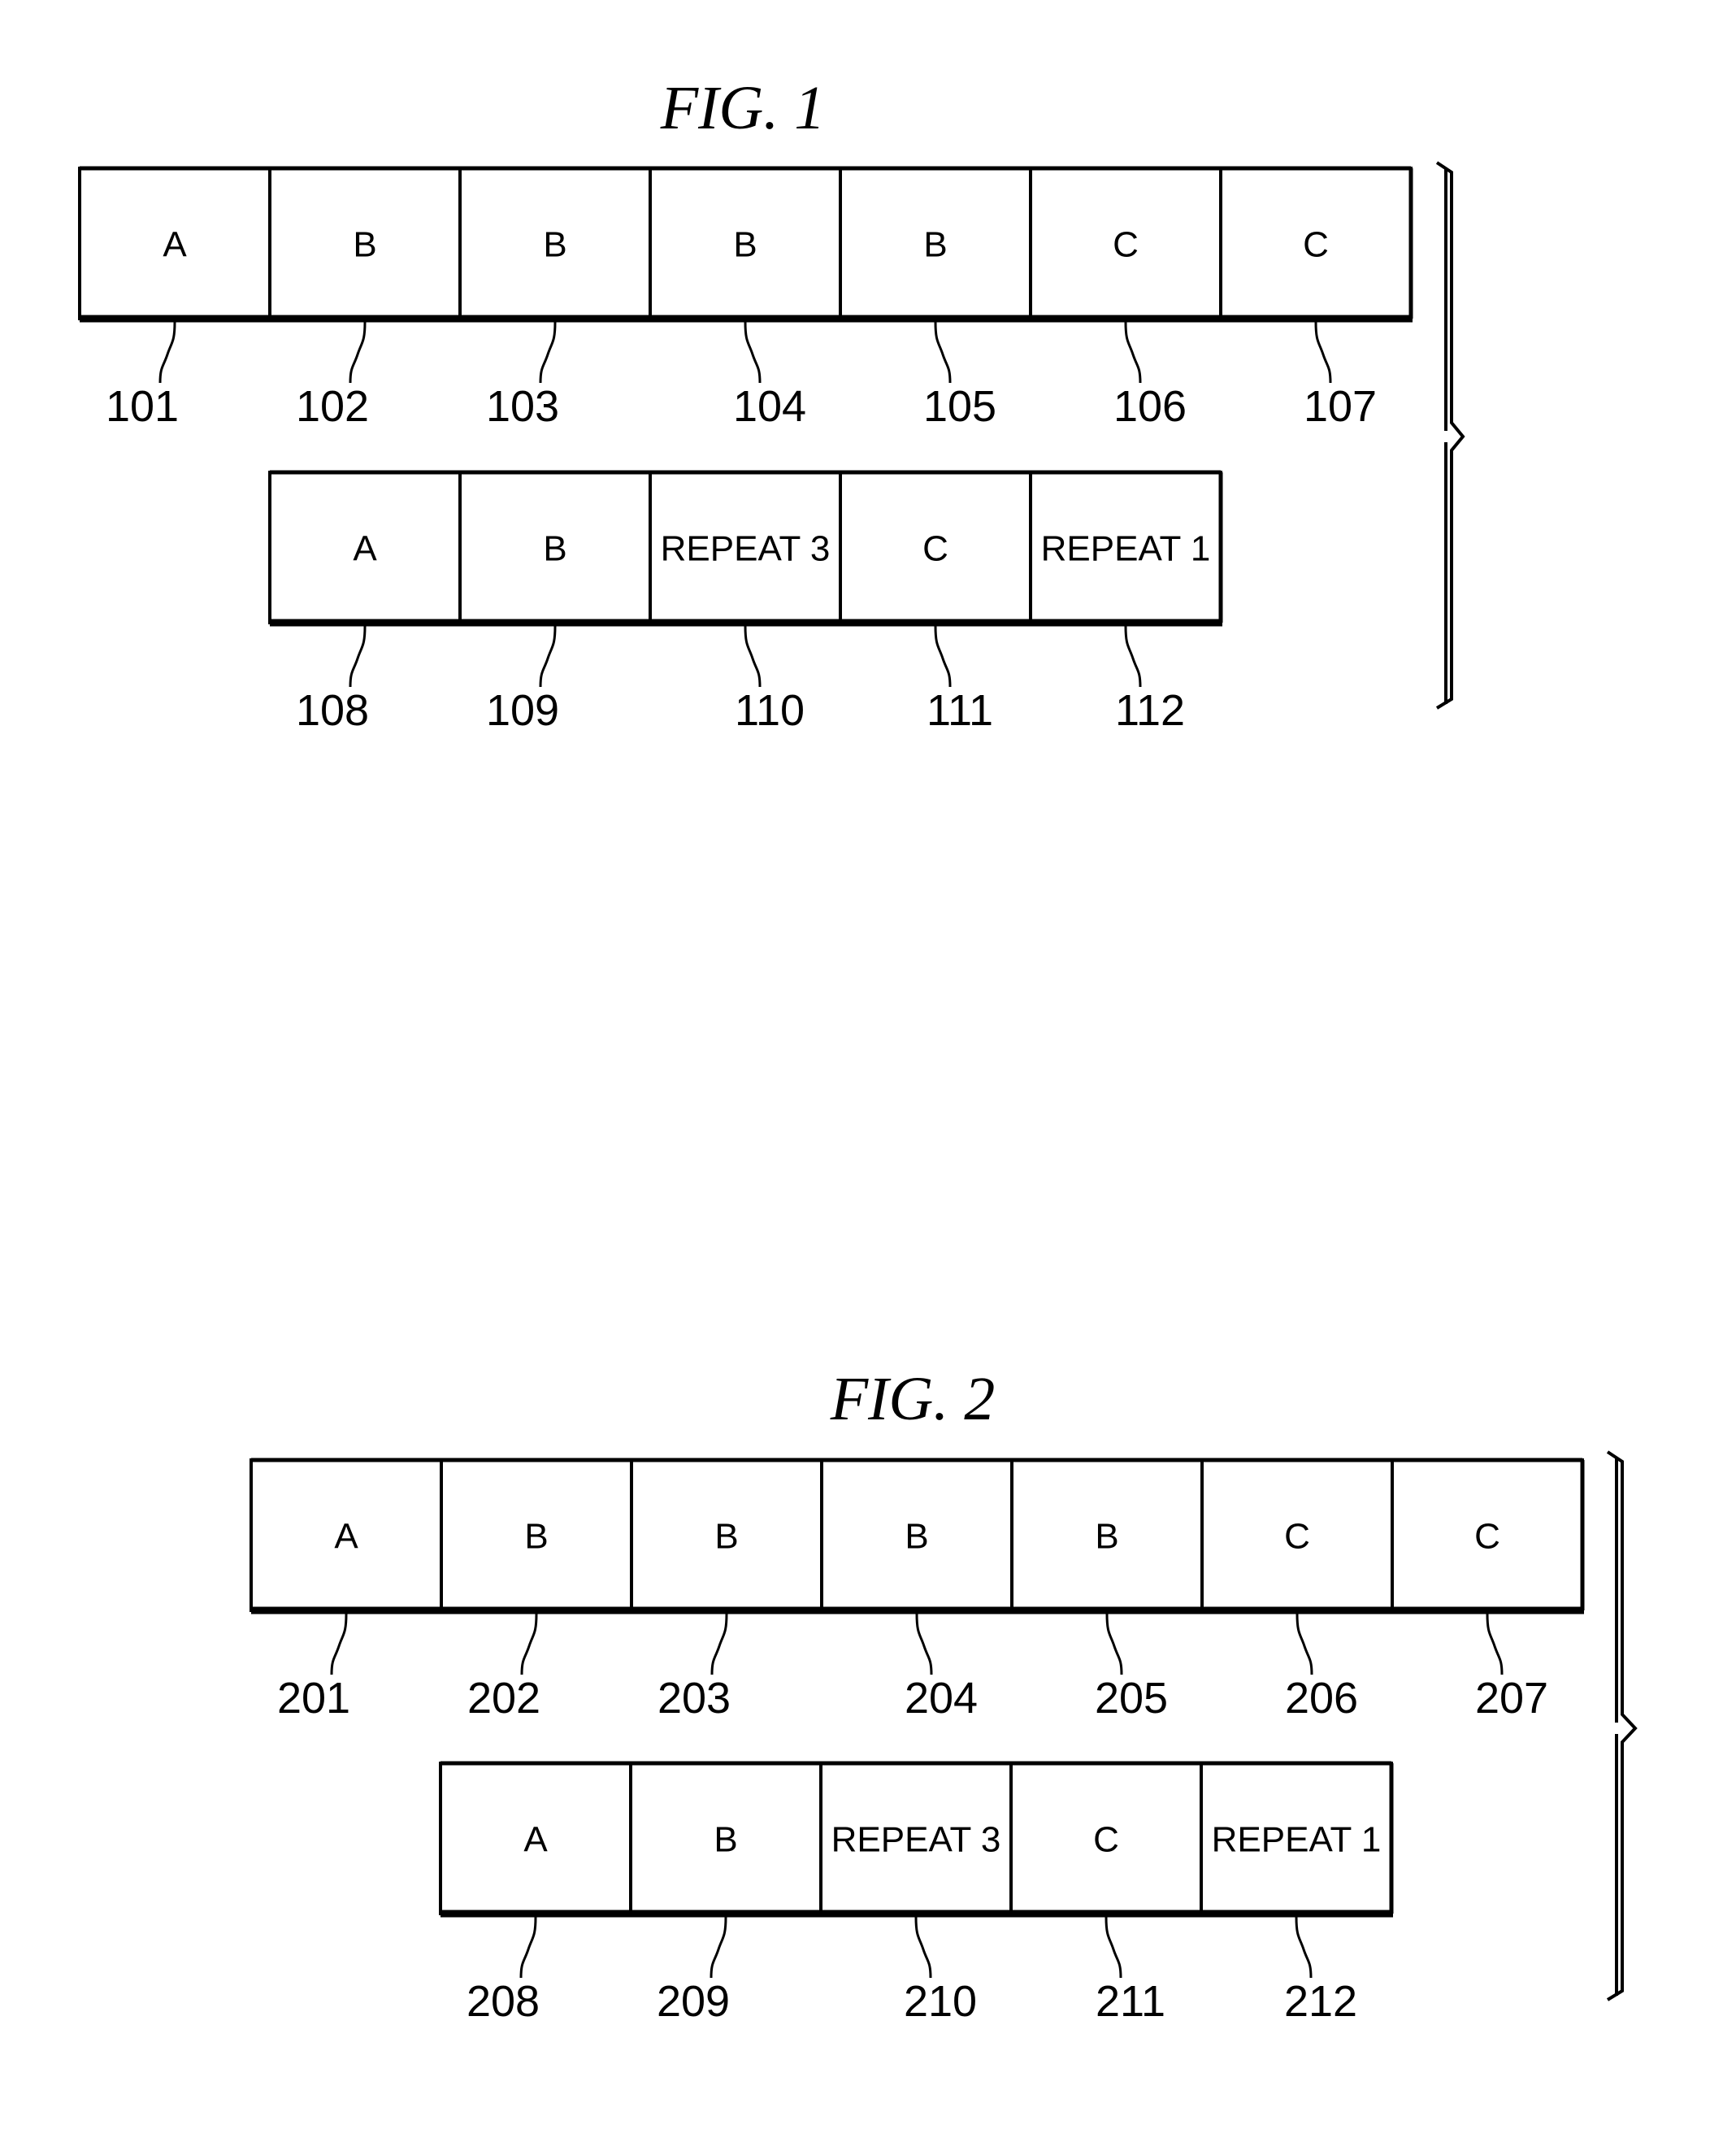 Image resolution: width=1736 pixels, height=2151 pixels. I want to click on sequence-cell: A 101, so click(174, 299).